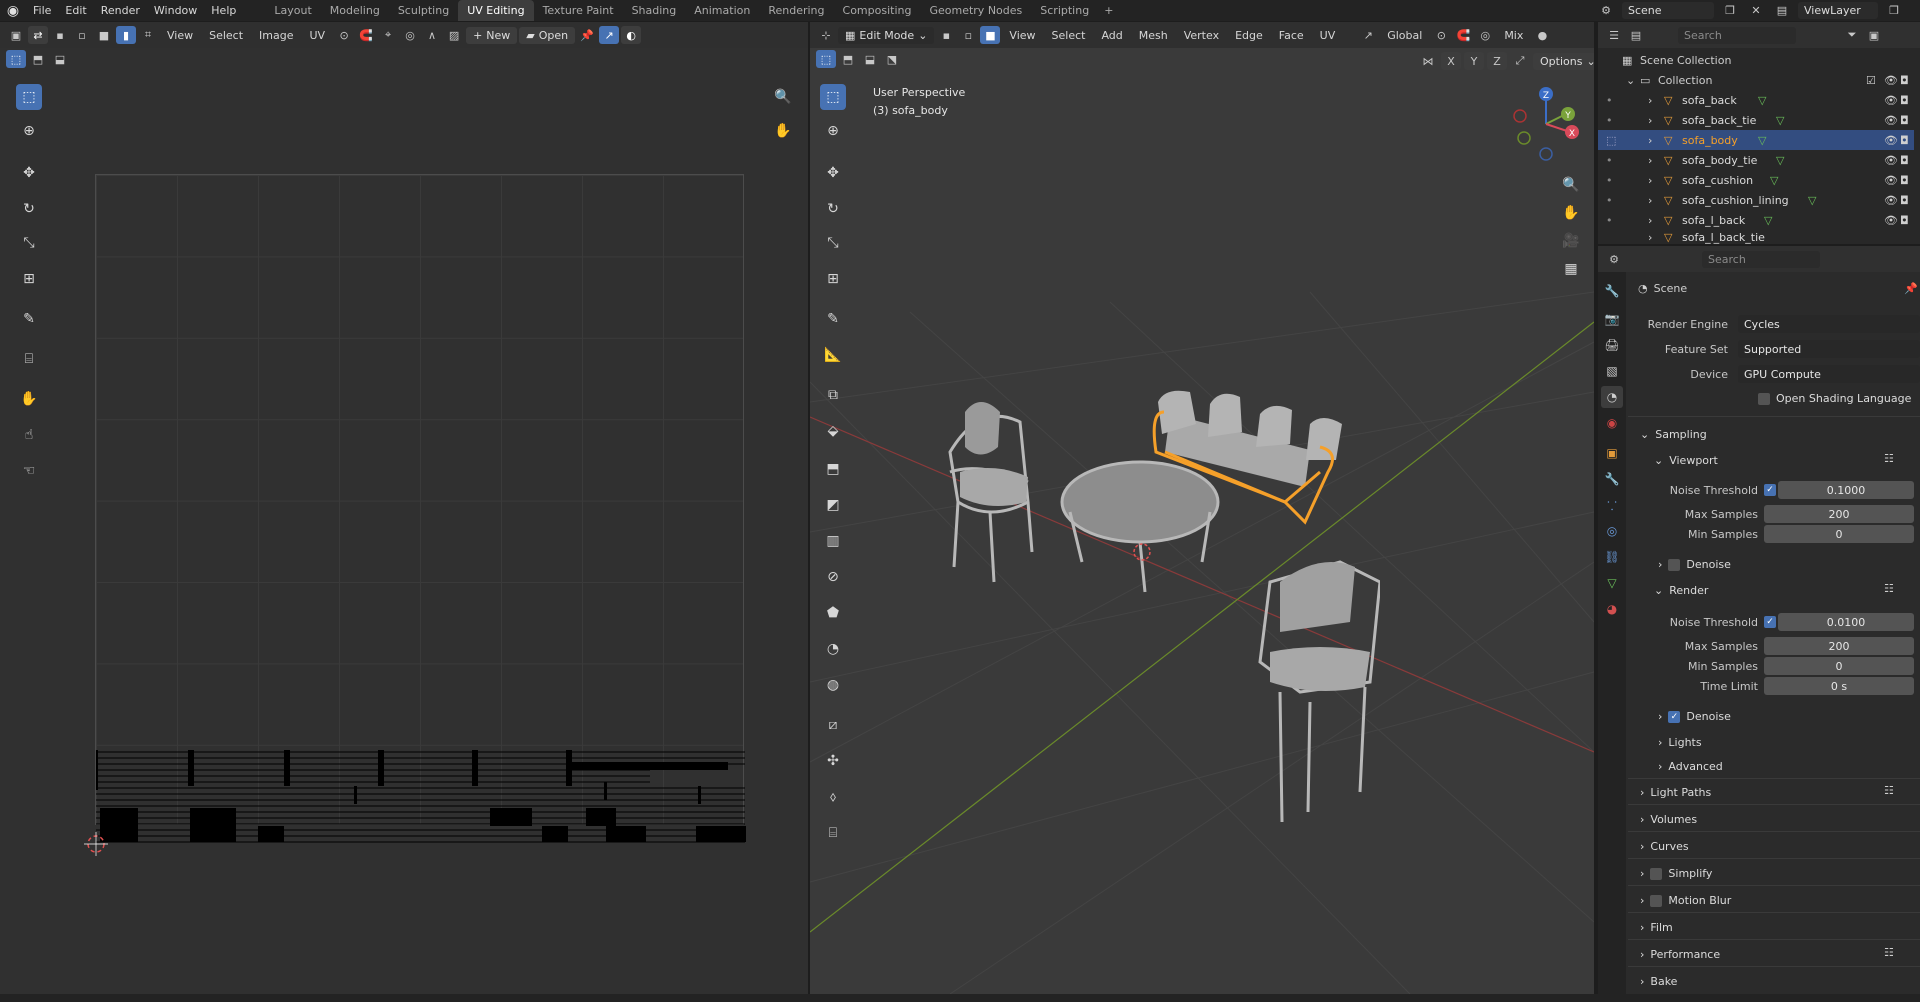  Describe the element at coordinates (1846, 622) in the screenshot. I see `r-noise-threshold-field: 0.0100` at that location.